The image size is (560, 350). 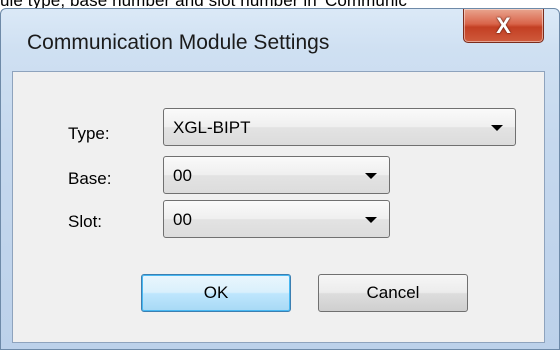 What do you see at coordinates (393, 293) in the screenshot?
I see `cancel-button: Cancel` at bounding box center [393, 293].